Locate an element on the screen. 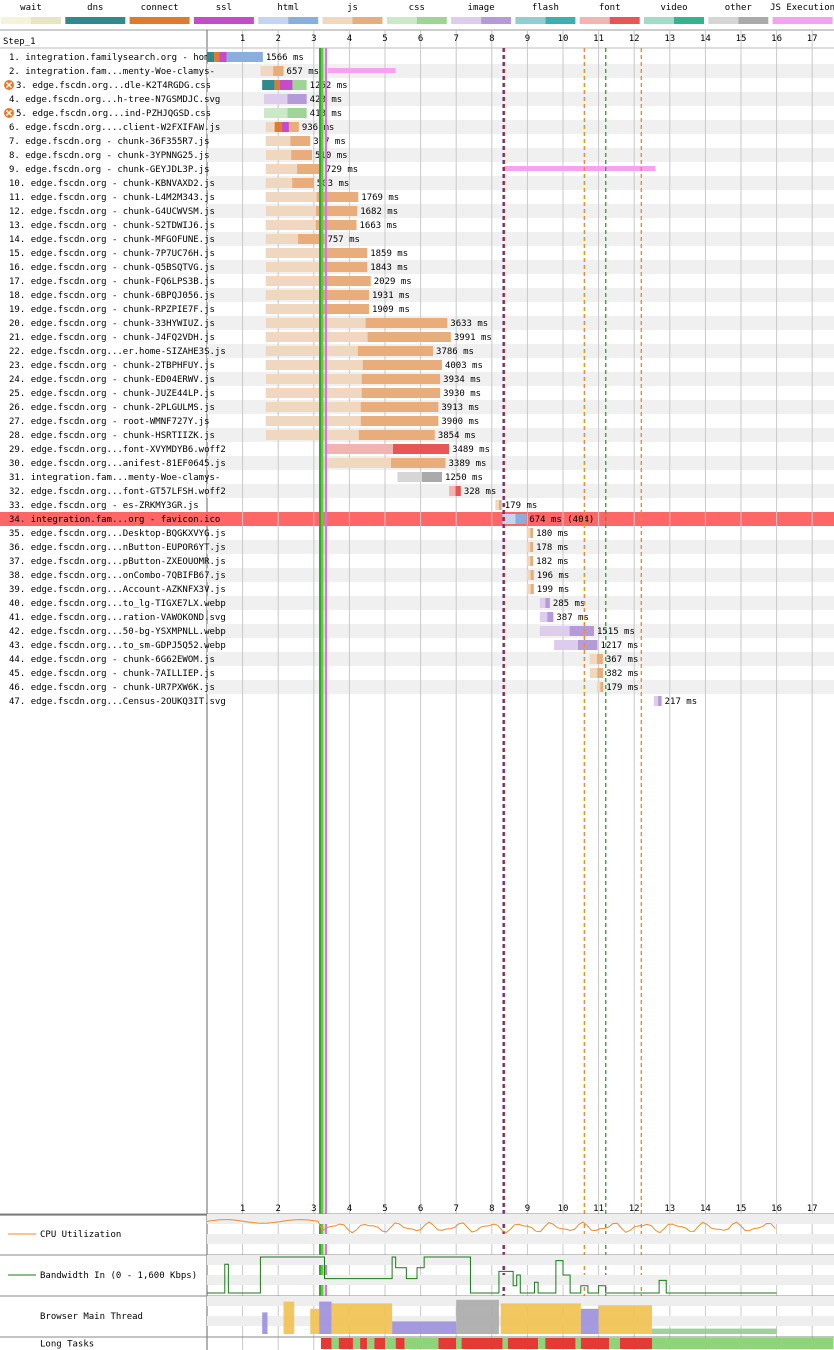 The width and height of the screenshot is (834, 1350). request-duration: 328 ms is located at coordinates (480, 492).